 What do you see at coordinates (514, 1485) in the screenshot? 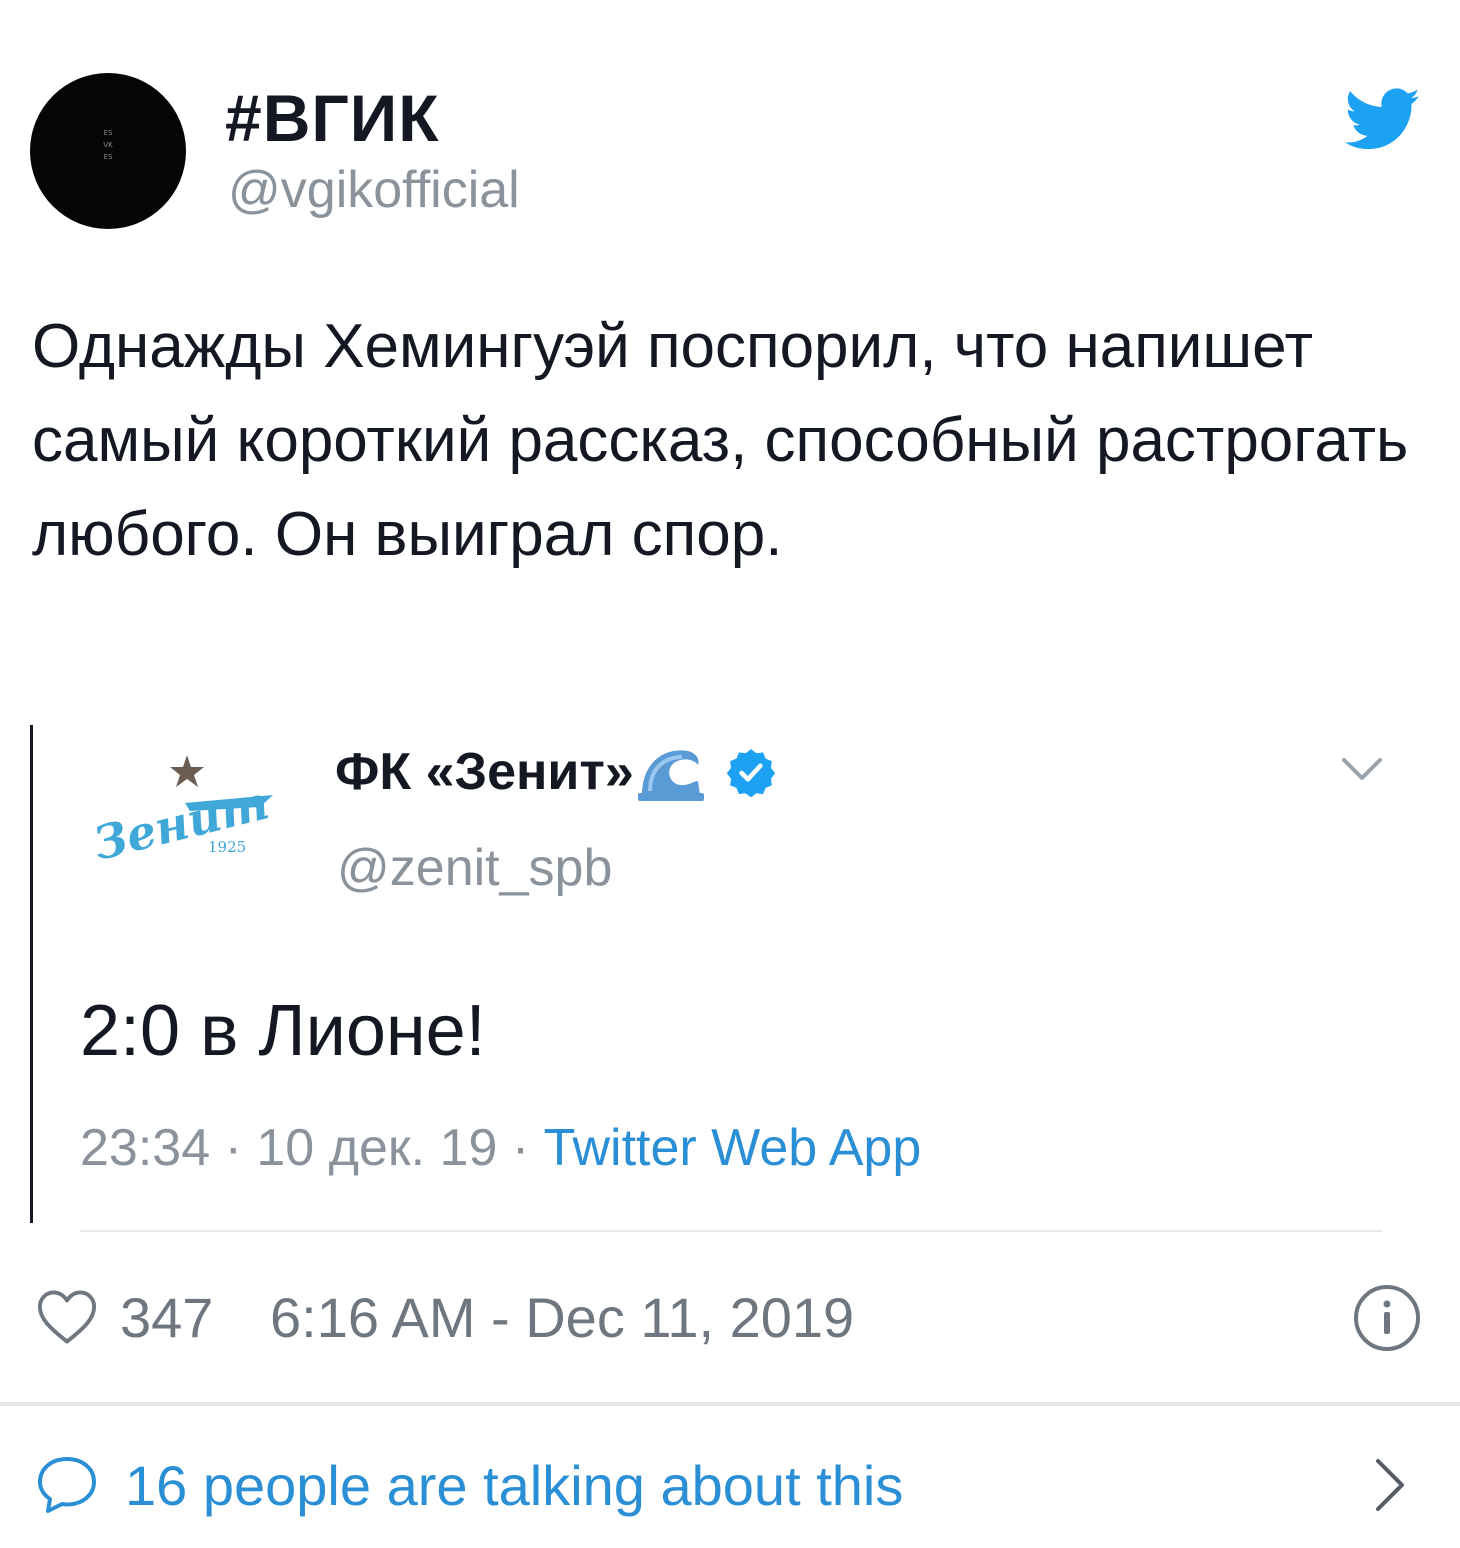
I see `conversation-label: 16 people are talking about this` at bounding box center [514, 1485].